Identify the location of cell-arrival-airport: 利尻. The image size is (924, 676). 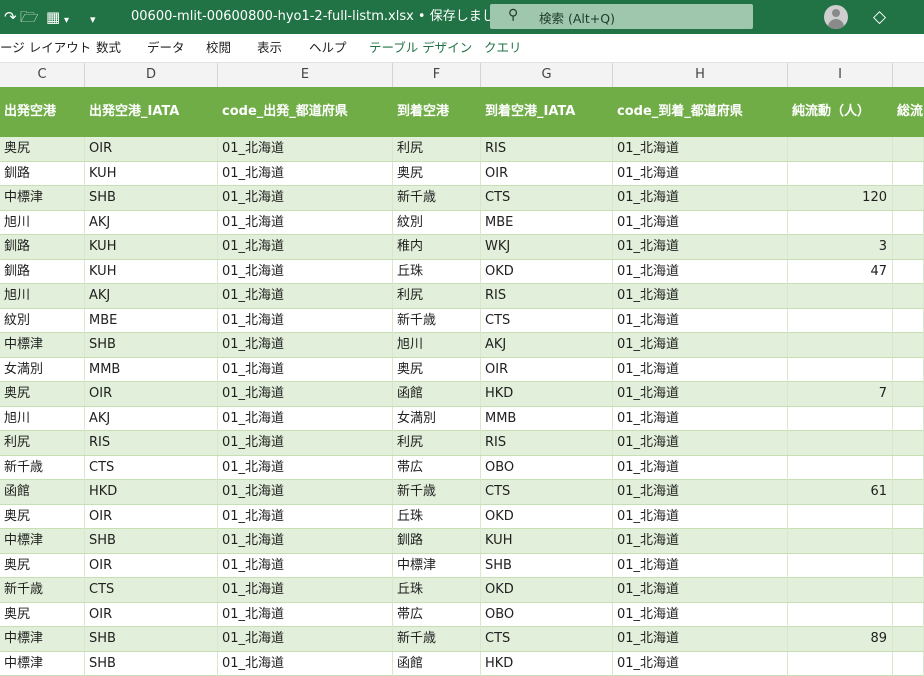
(437, 149).